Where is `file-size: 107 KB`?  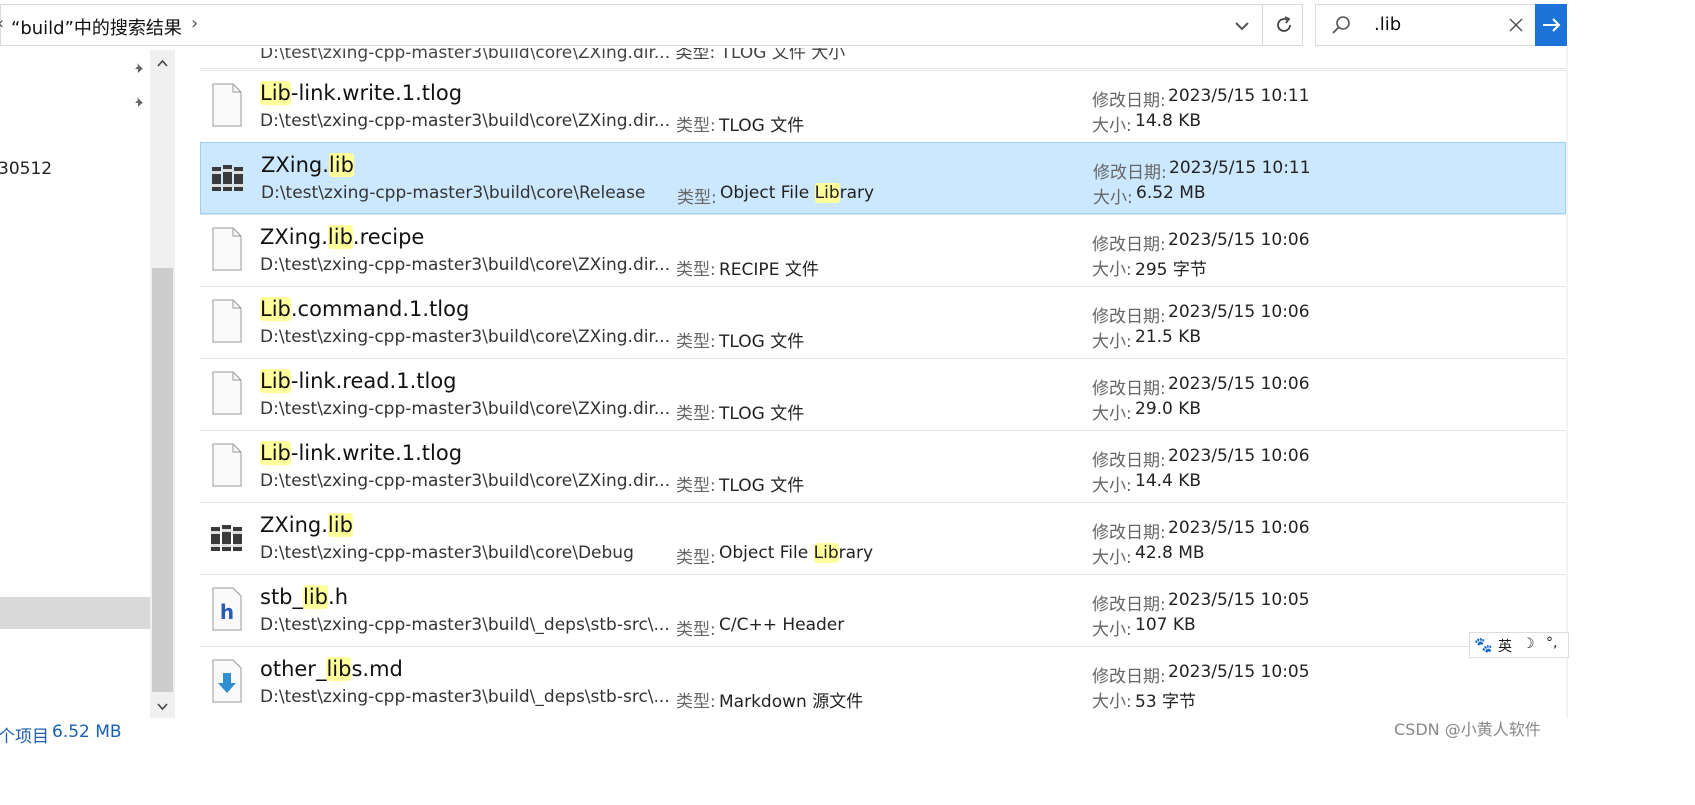
file-size: 107 KB is located at coordinates (1165, 625).